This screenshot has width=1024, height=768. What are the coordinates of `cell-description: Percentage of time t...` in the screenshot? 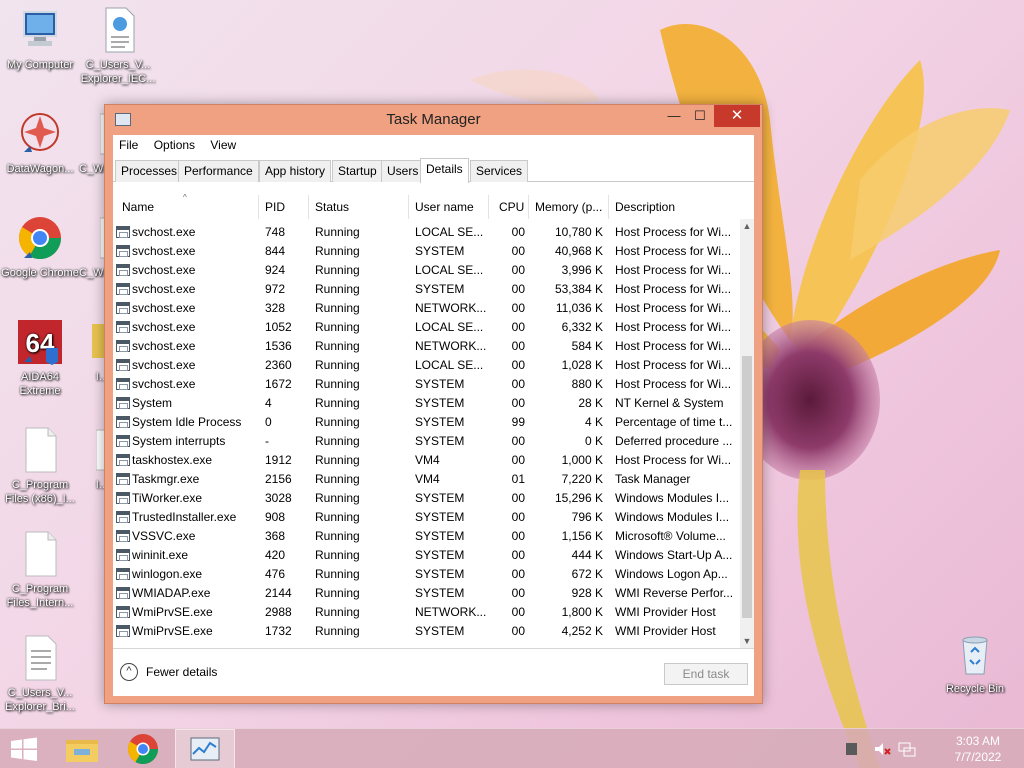 It's located at (674, 422).